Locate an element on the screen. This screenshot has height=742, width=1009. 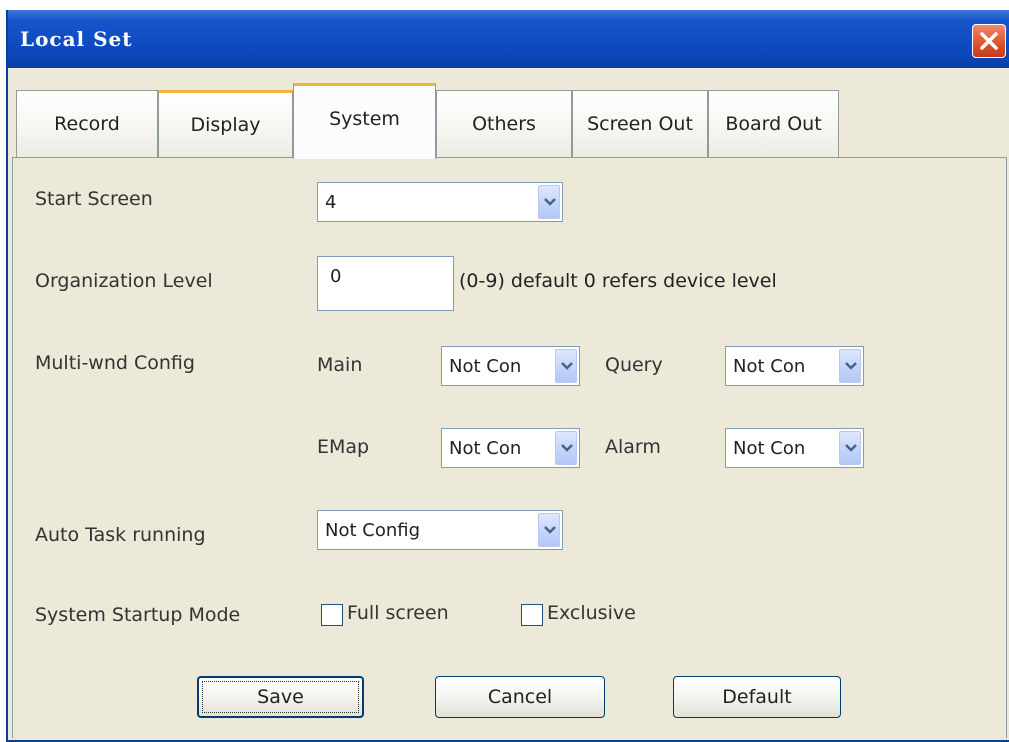
close-button is located at coordinates (989, 41).